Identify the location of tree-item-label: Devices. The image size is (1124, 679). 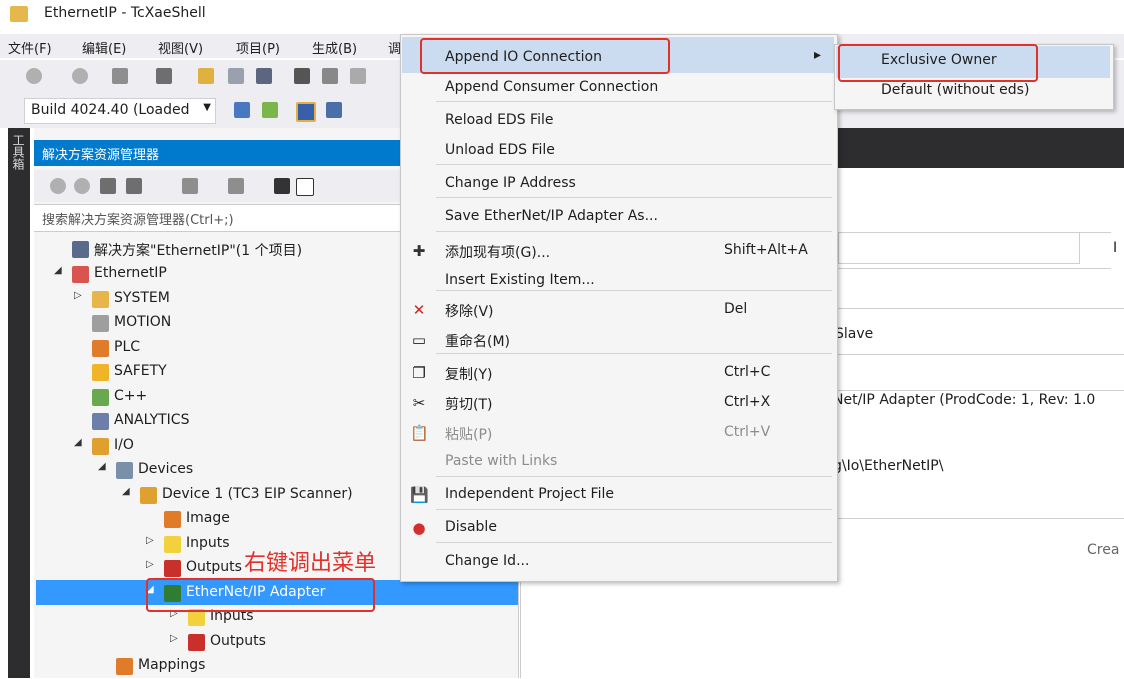
(166, 469).